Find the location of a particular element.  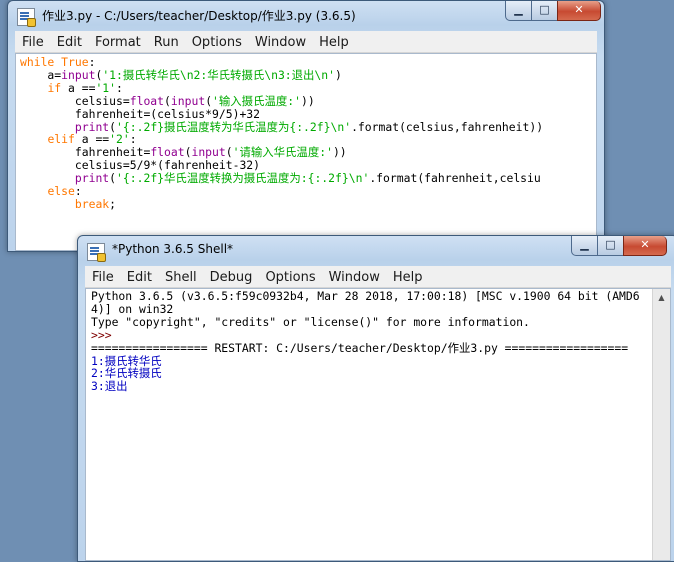

code-line: break; is located at coordinates (95, 203).